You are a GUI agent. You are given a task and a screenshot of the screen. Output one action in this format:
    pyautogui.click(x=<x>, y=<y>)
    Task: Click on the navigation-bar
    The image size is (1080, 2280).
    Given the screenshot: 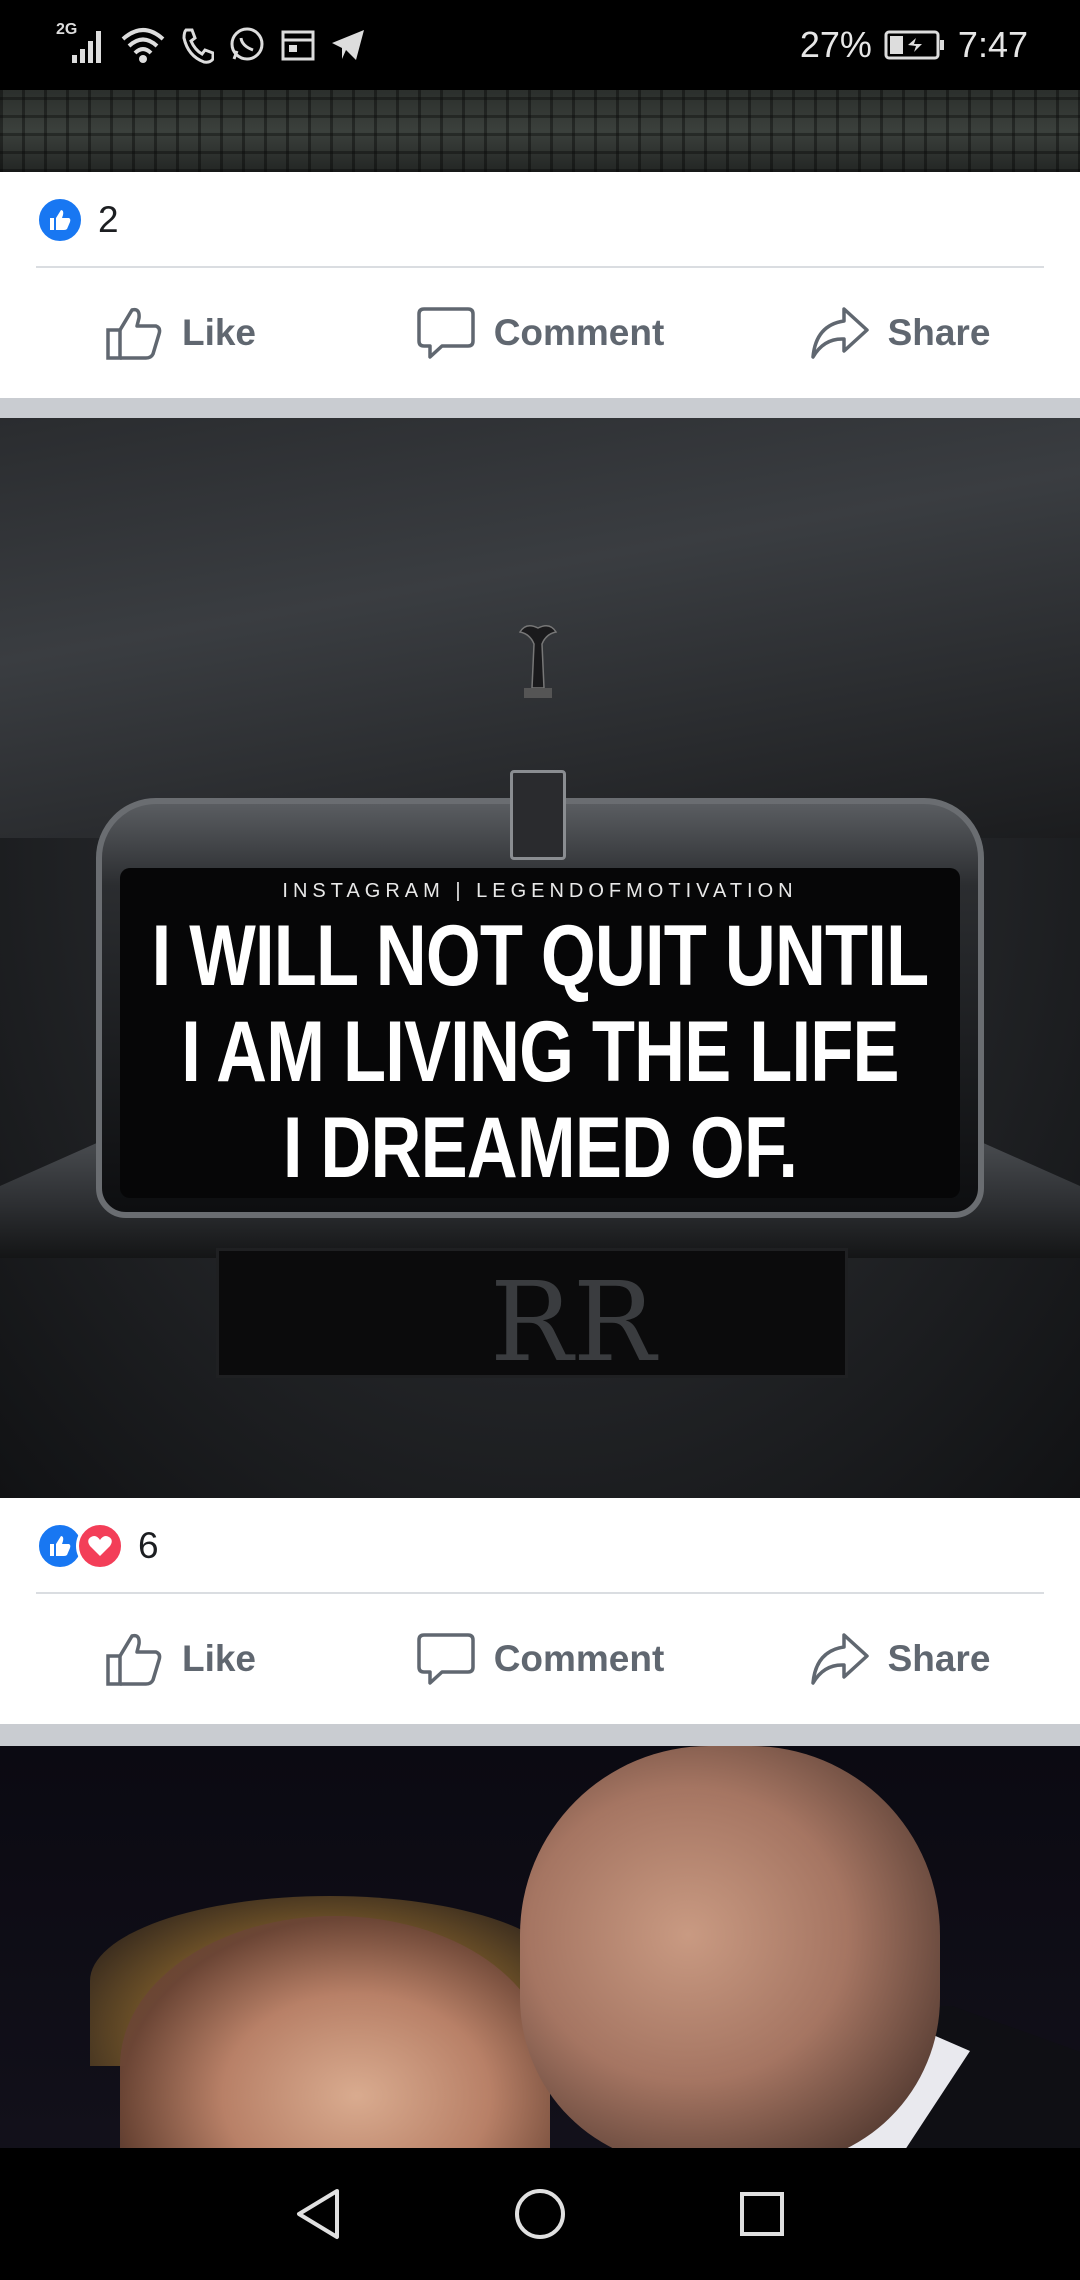 What is the action you would take?
    pyautogui.click(x=540, y=2214)
    